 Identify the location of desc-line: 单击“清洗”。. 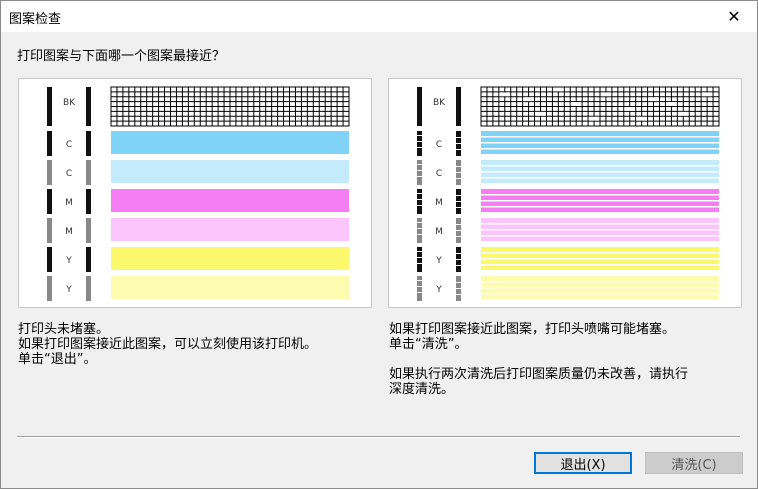
(428, 344).